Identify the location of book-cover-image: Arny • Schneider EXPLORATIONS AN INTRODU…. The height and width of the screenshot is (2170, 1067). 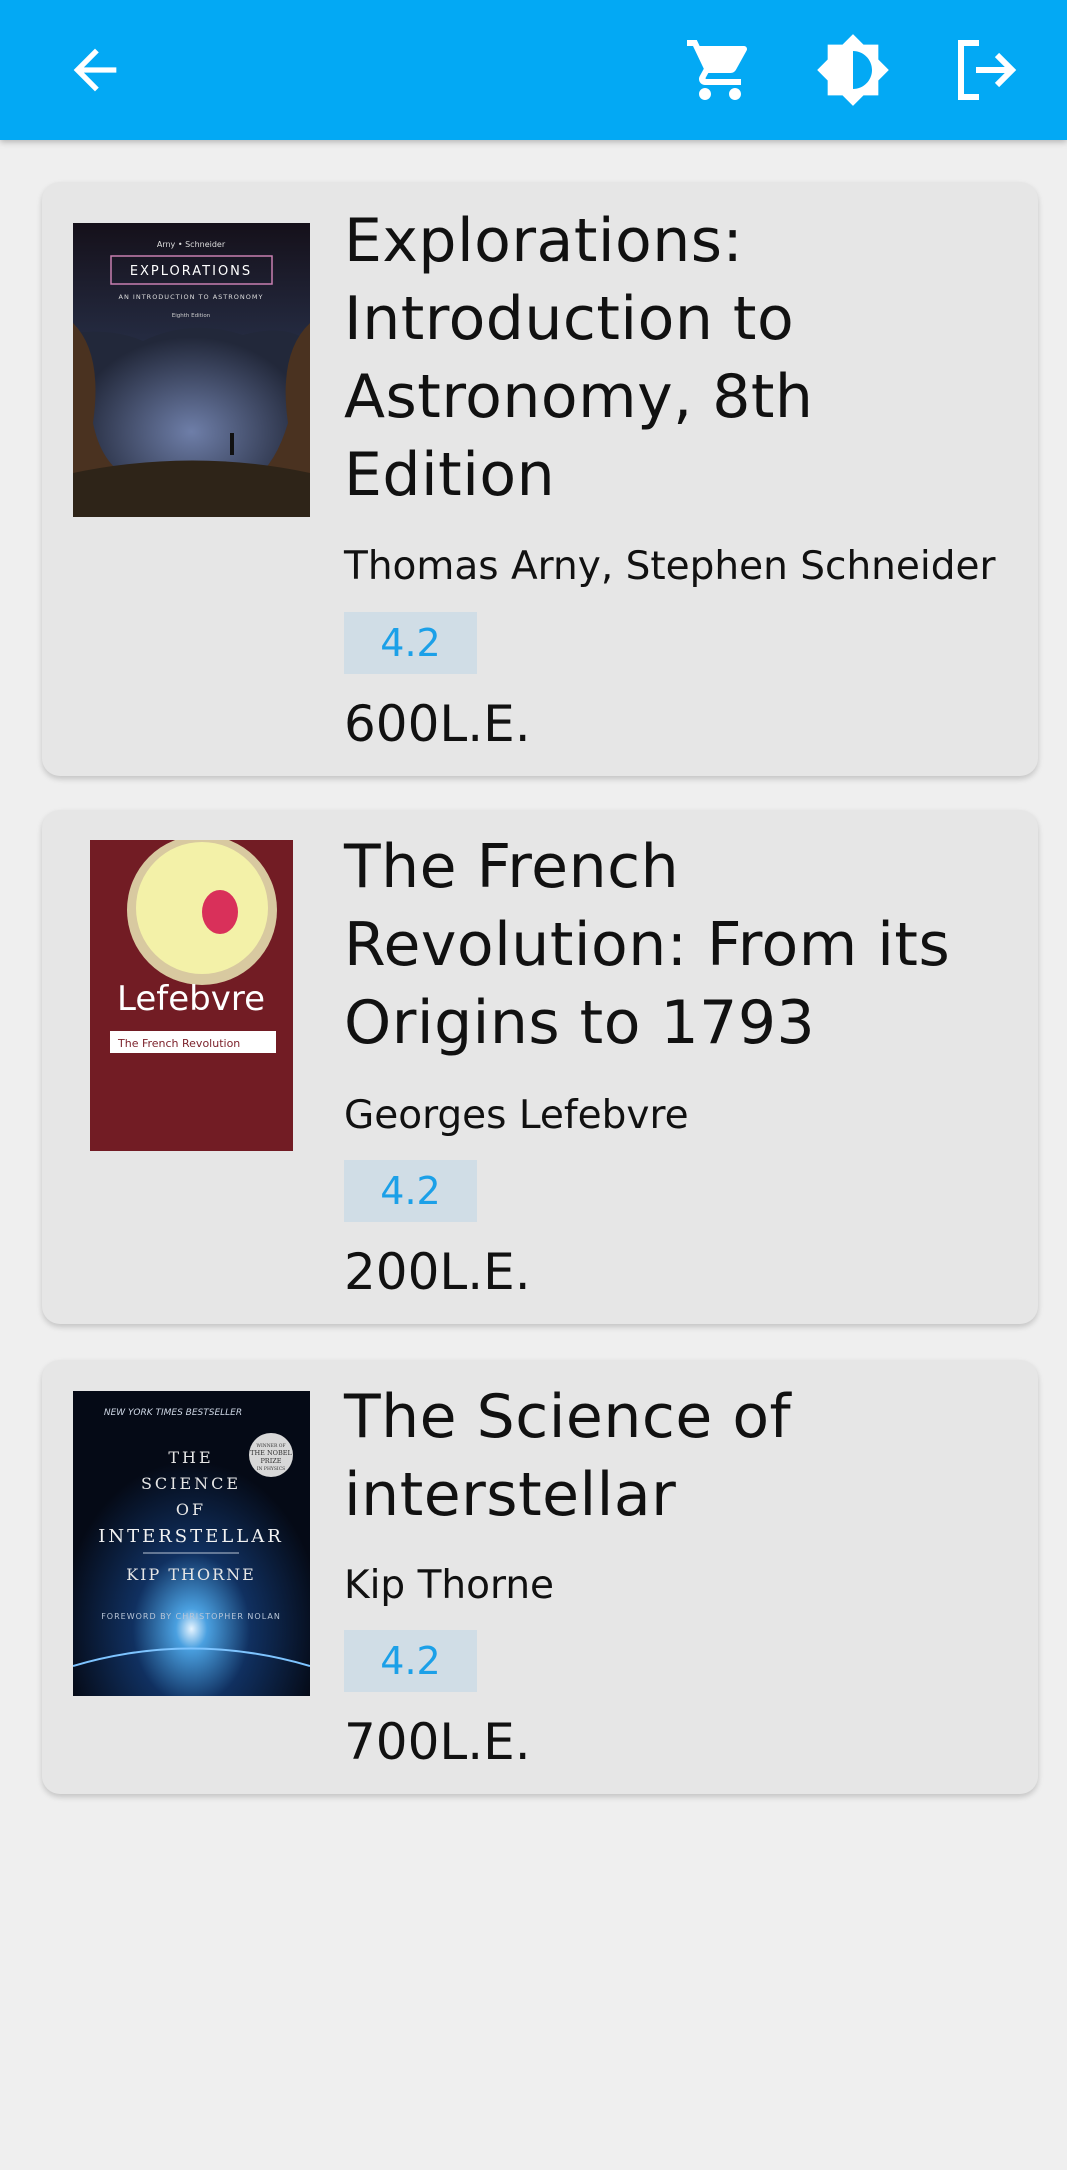
(191, 370).